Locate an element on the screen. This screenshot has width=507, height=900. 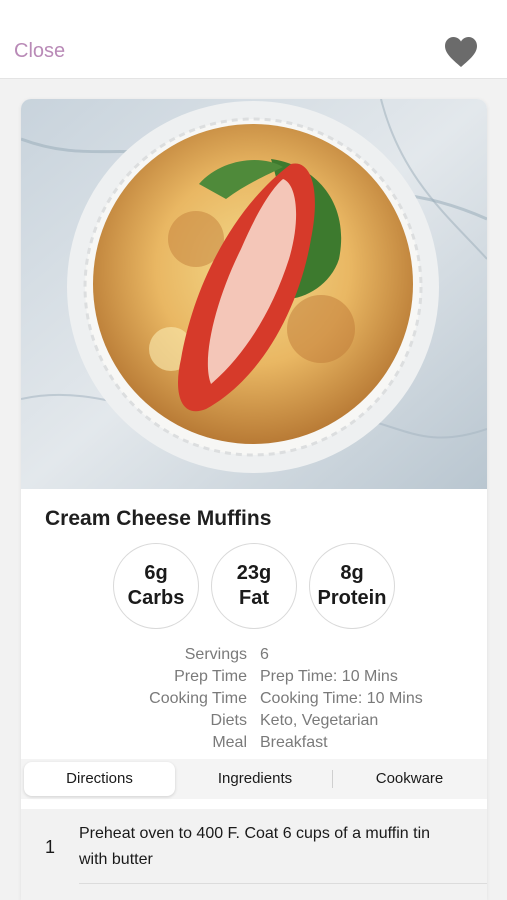
tab-ingredients: Ingredients is located at coordinates (255, 779).